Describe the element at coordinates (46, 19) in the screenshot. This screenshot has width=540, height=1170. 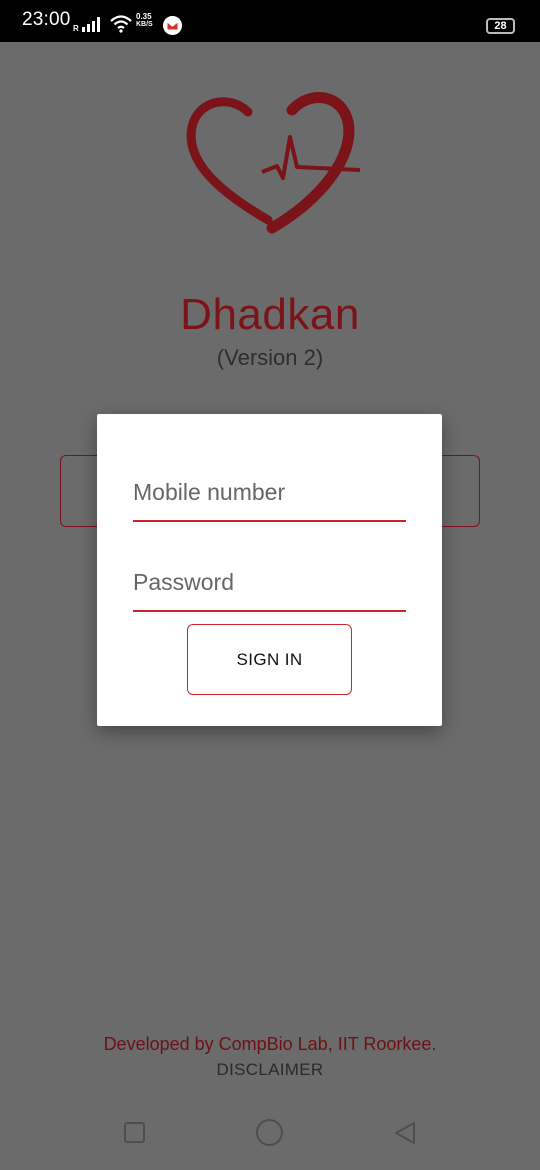
I see `status-time: 23:00` at that location.